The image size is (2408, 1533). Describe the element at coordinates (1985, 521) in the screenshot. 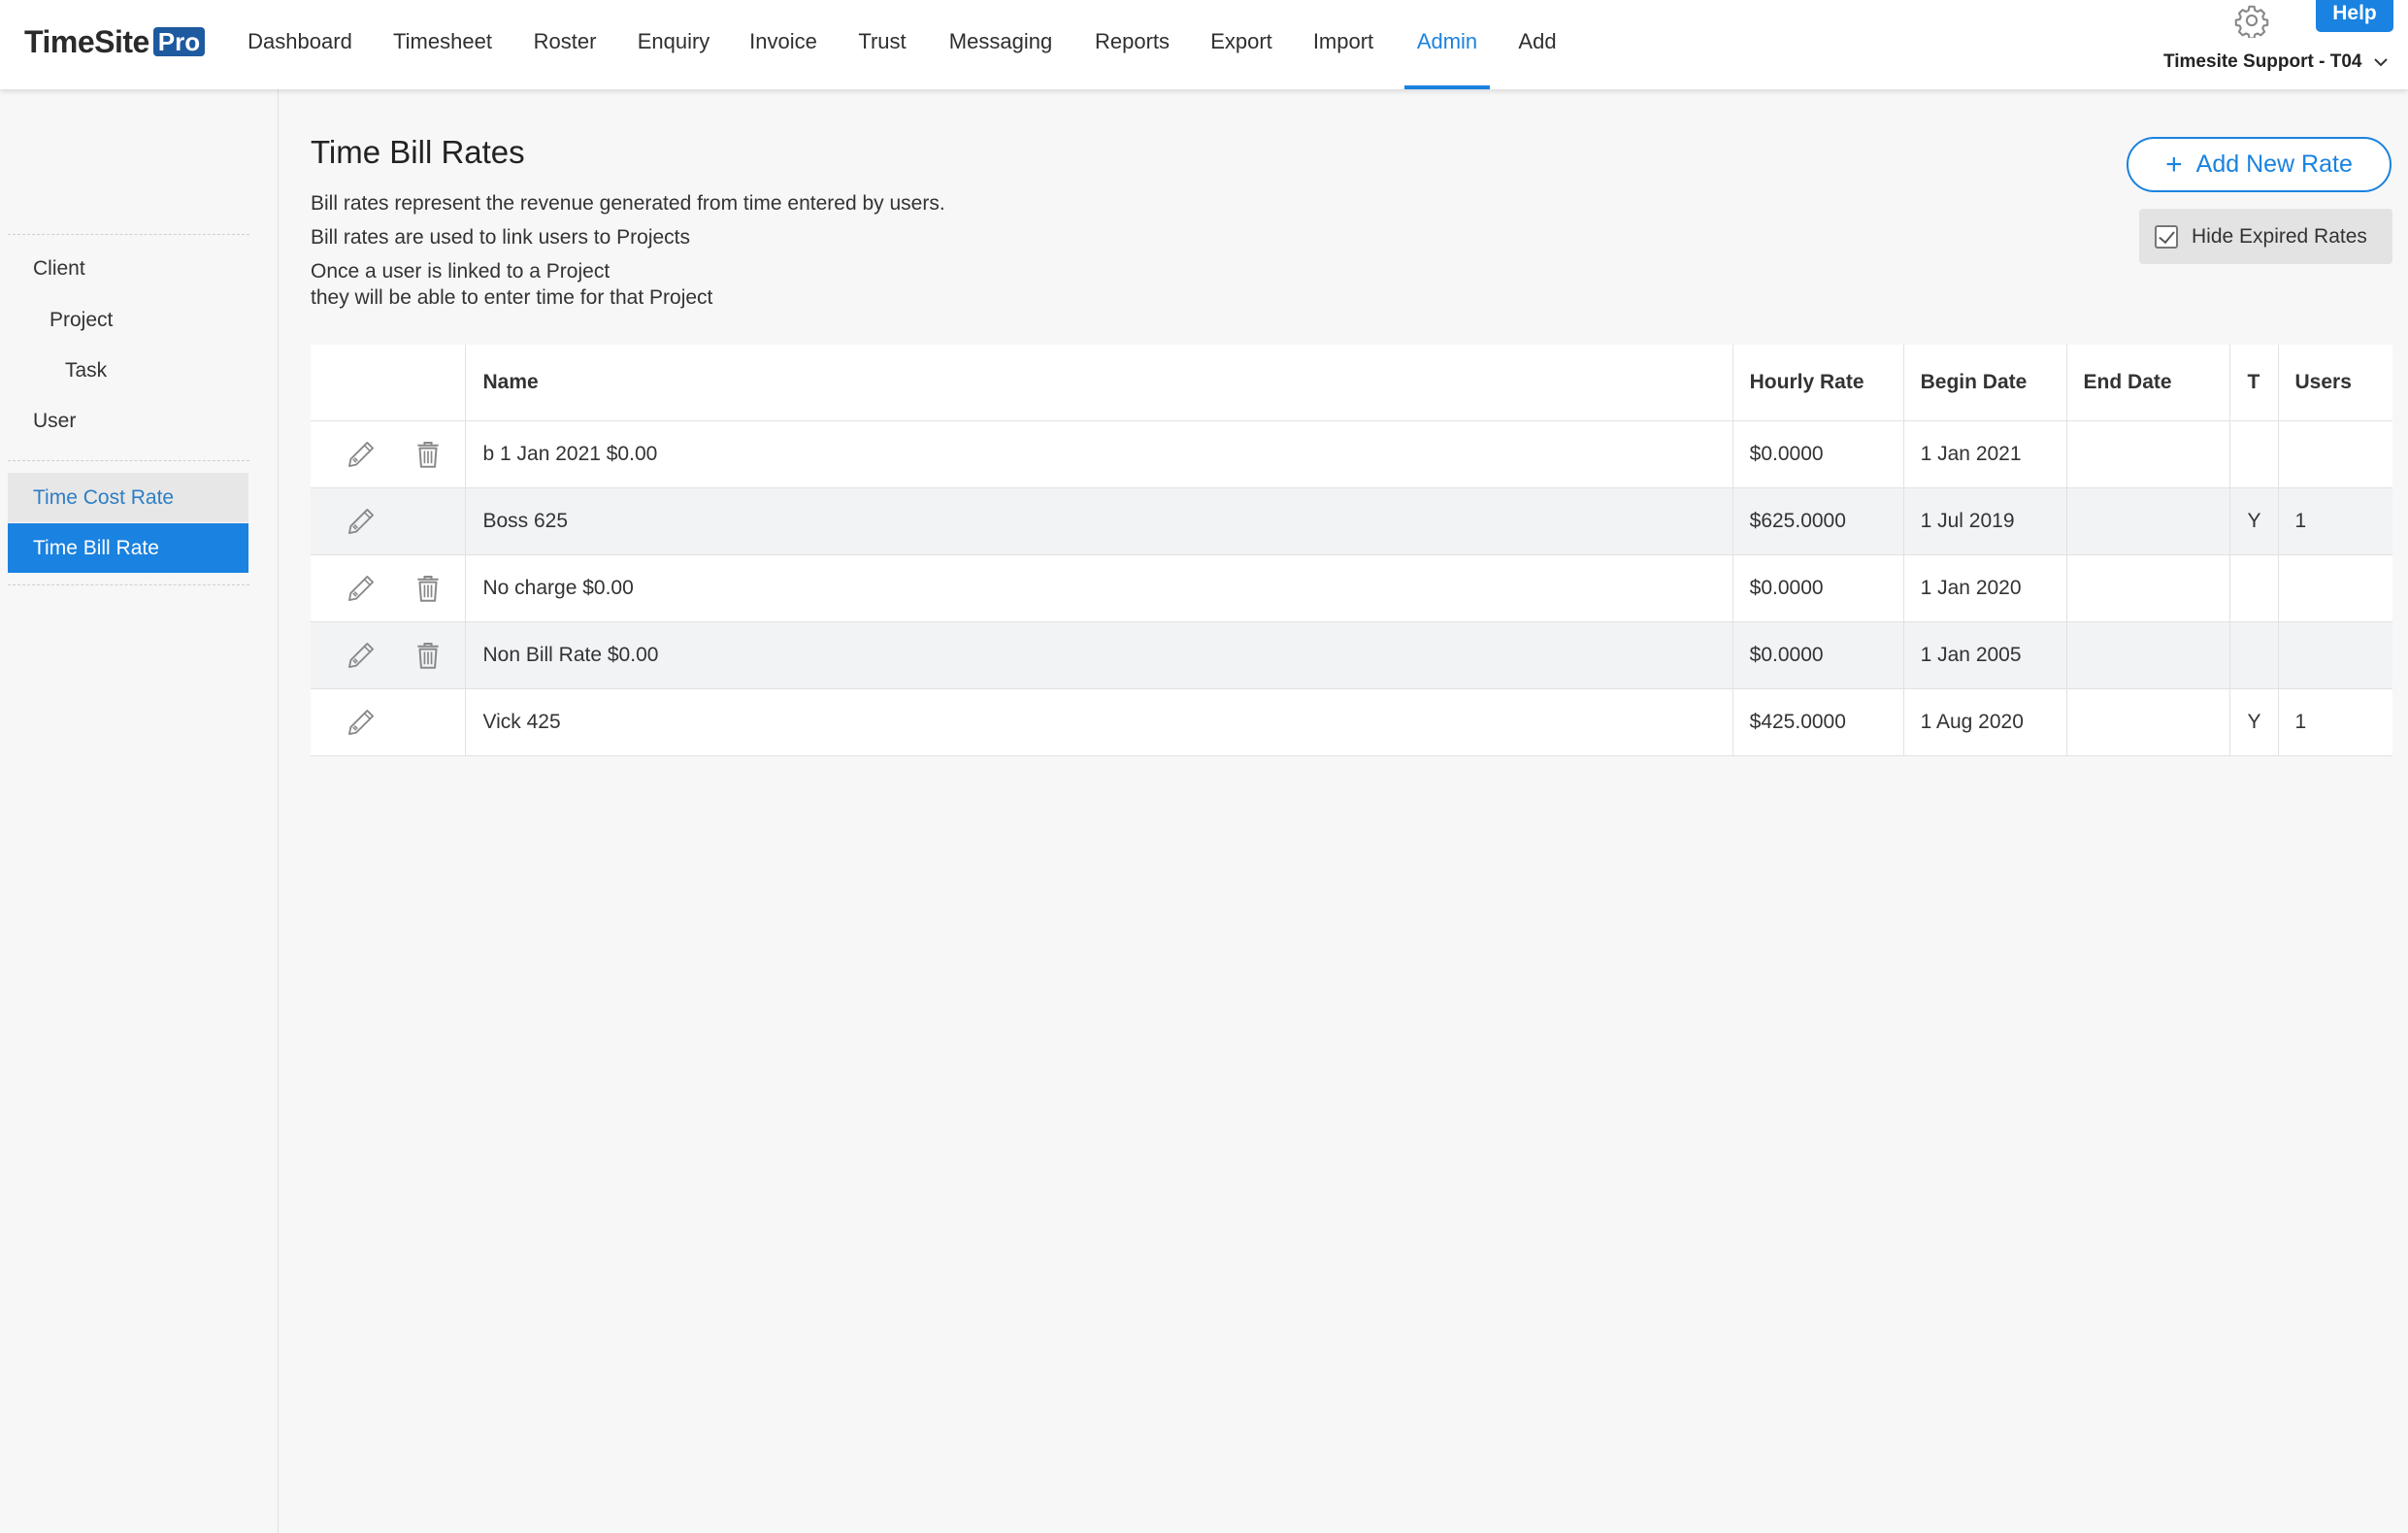

I see `cell-begin-date: 1 Jul 2019` at that location.